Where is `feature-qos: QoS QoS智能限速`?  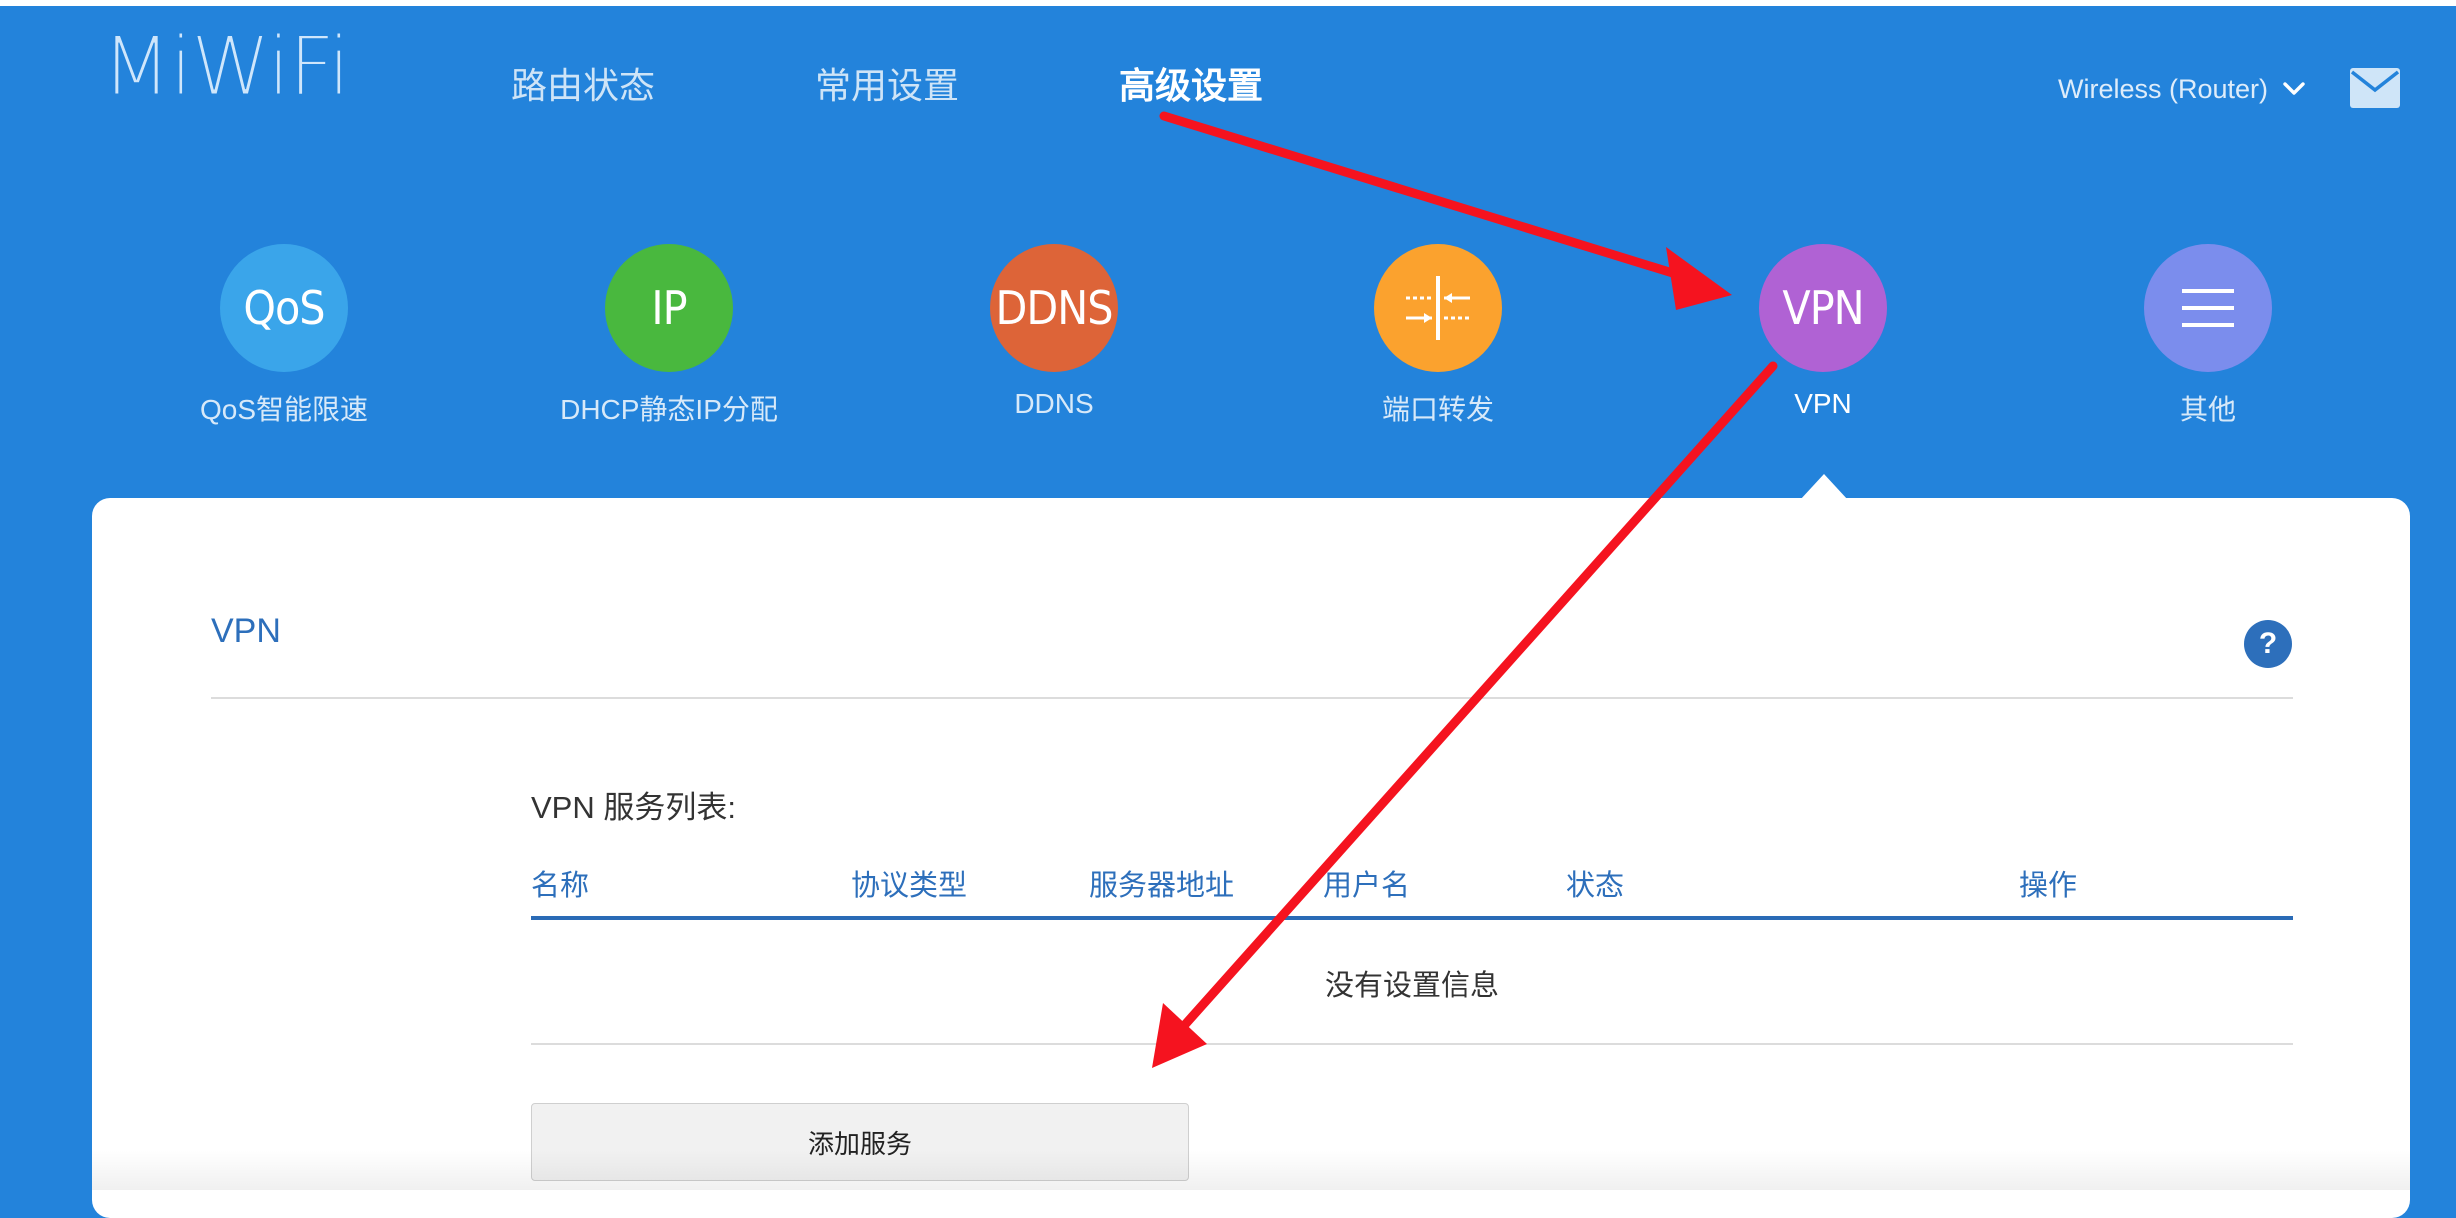 feature-qos: QoS QoS智能限速 is located at coordinates (284, 339).